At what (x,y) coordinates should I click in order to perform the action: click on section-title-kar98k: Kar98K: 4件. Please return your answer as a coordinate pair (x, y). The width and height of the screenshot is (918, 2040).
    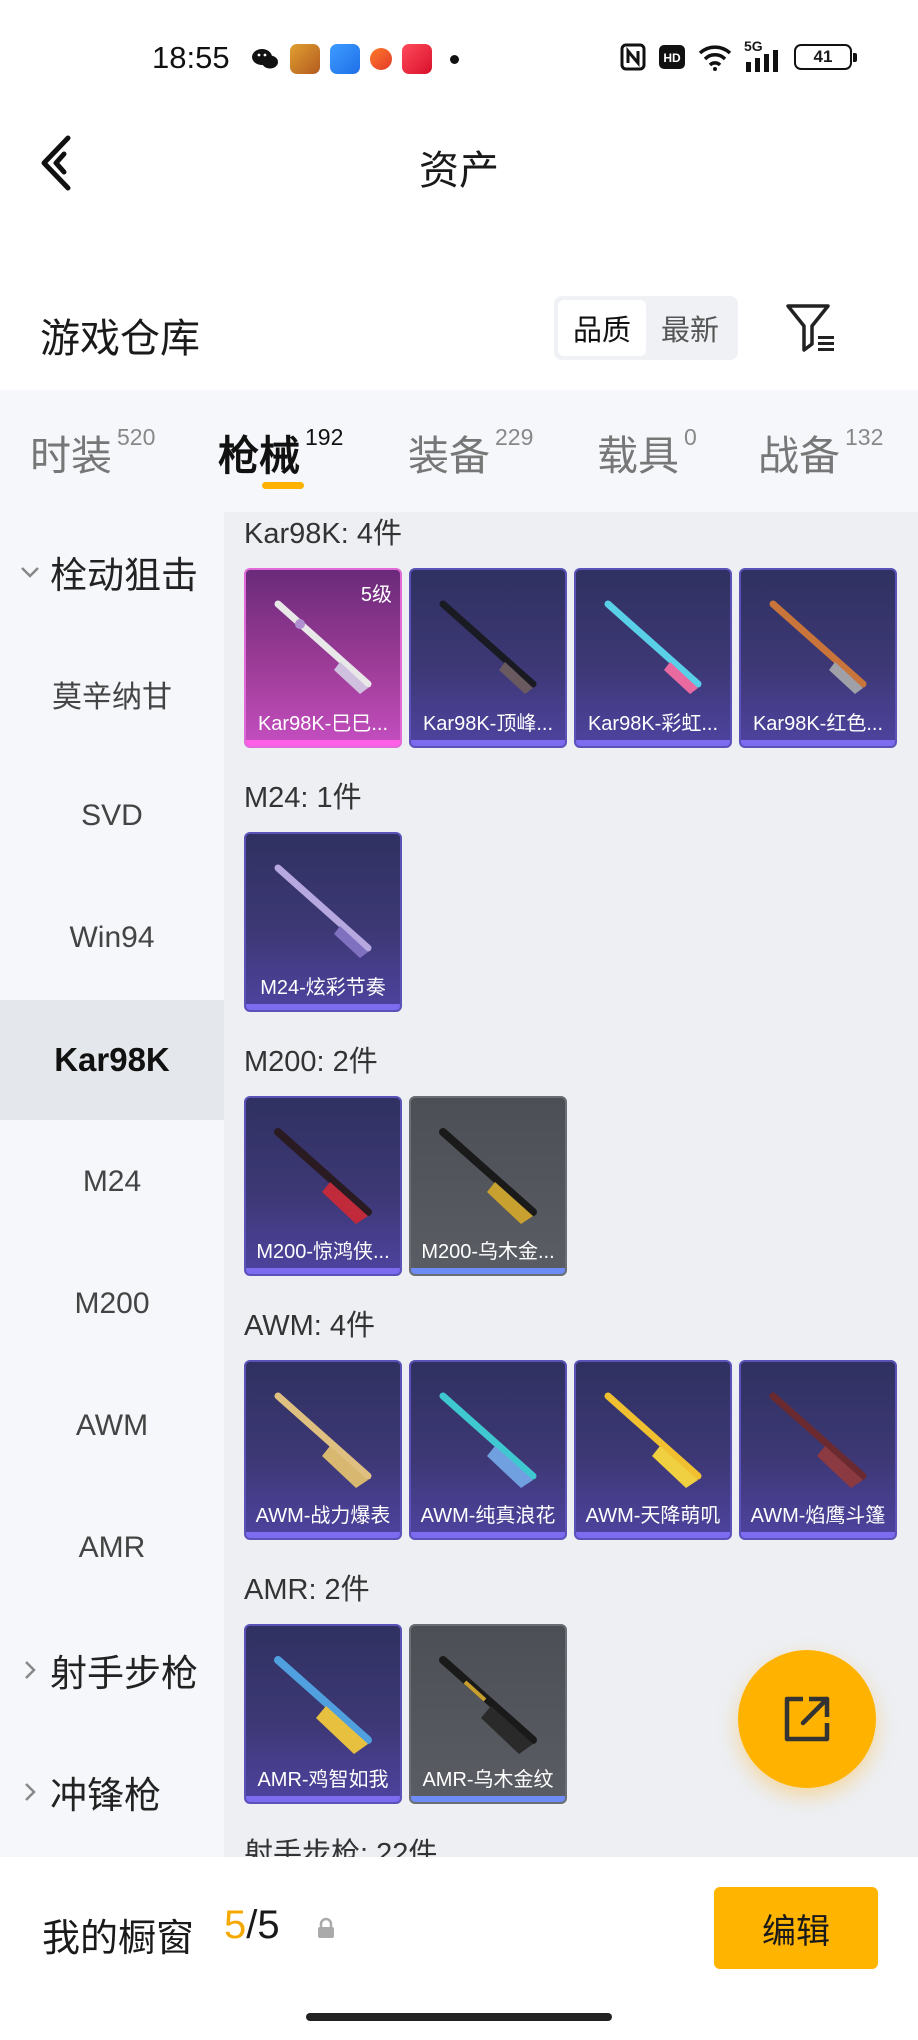
    Looking at the image, I should click on (323, 534).